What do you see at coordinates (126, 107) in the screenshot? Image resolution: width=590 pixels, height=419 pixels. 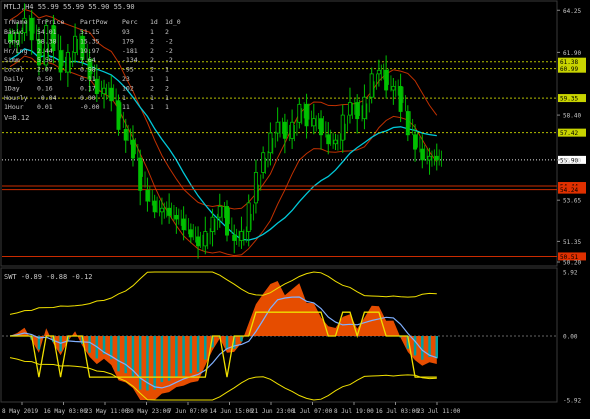 I see `table-cell: 11` at bounding box center [126, 107].